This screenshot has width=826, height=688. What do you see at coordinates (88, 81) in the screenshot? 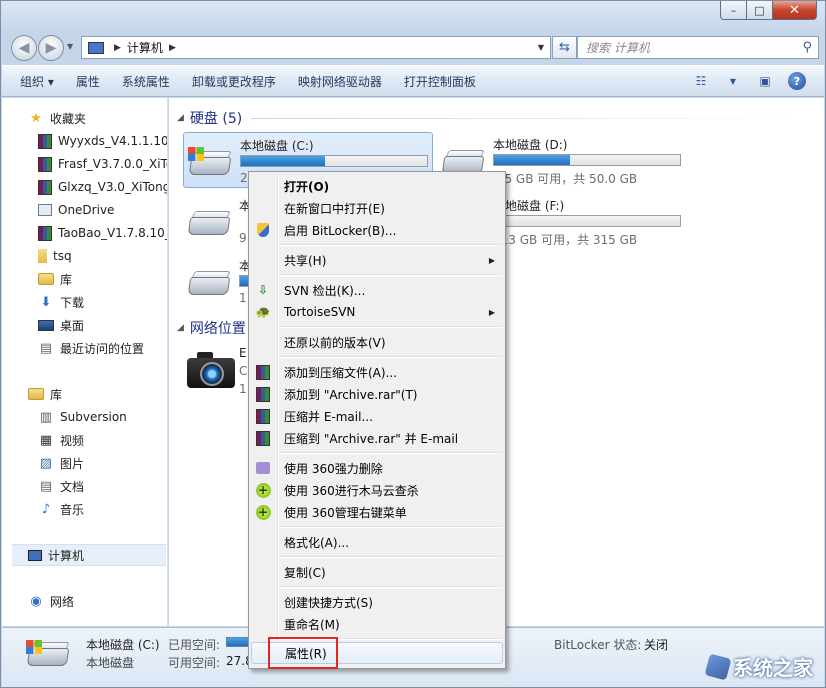
I see `properties-button: 属性` at bounding box center [88, 81].